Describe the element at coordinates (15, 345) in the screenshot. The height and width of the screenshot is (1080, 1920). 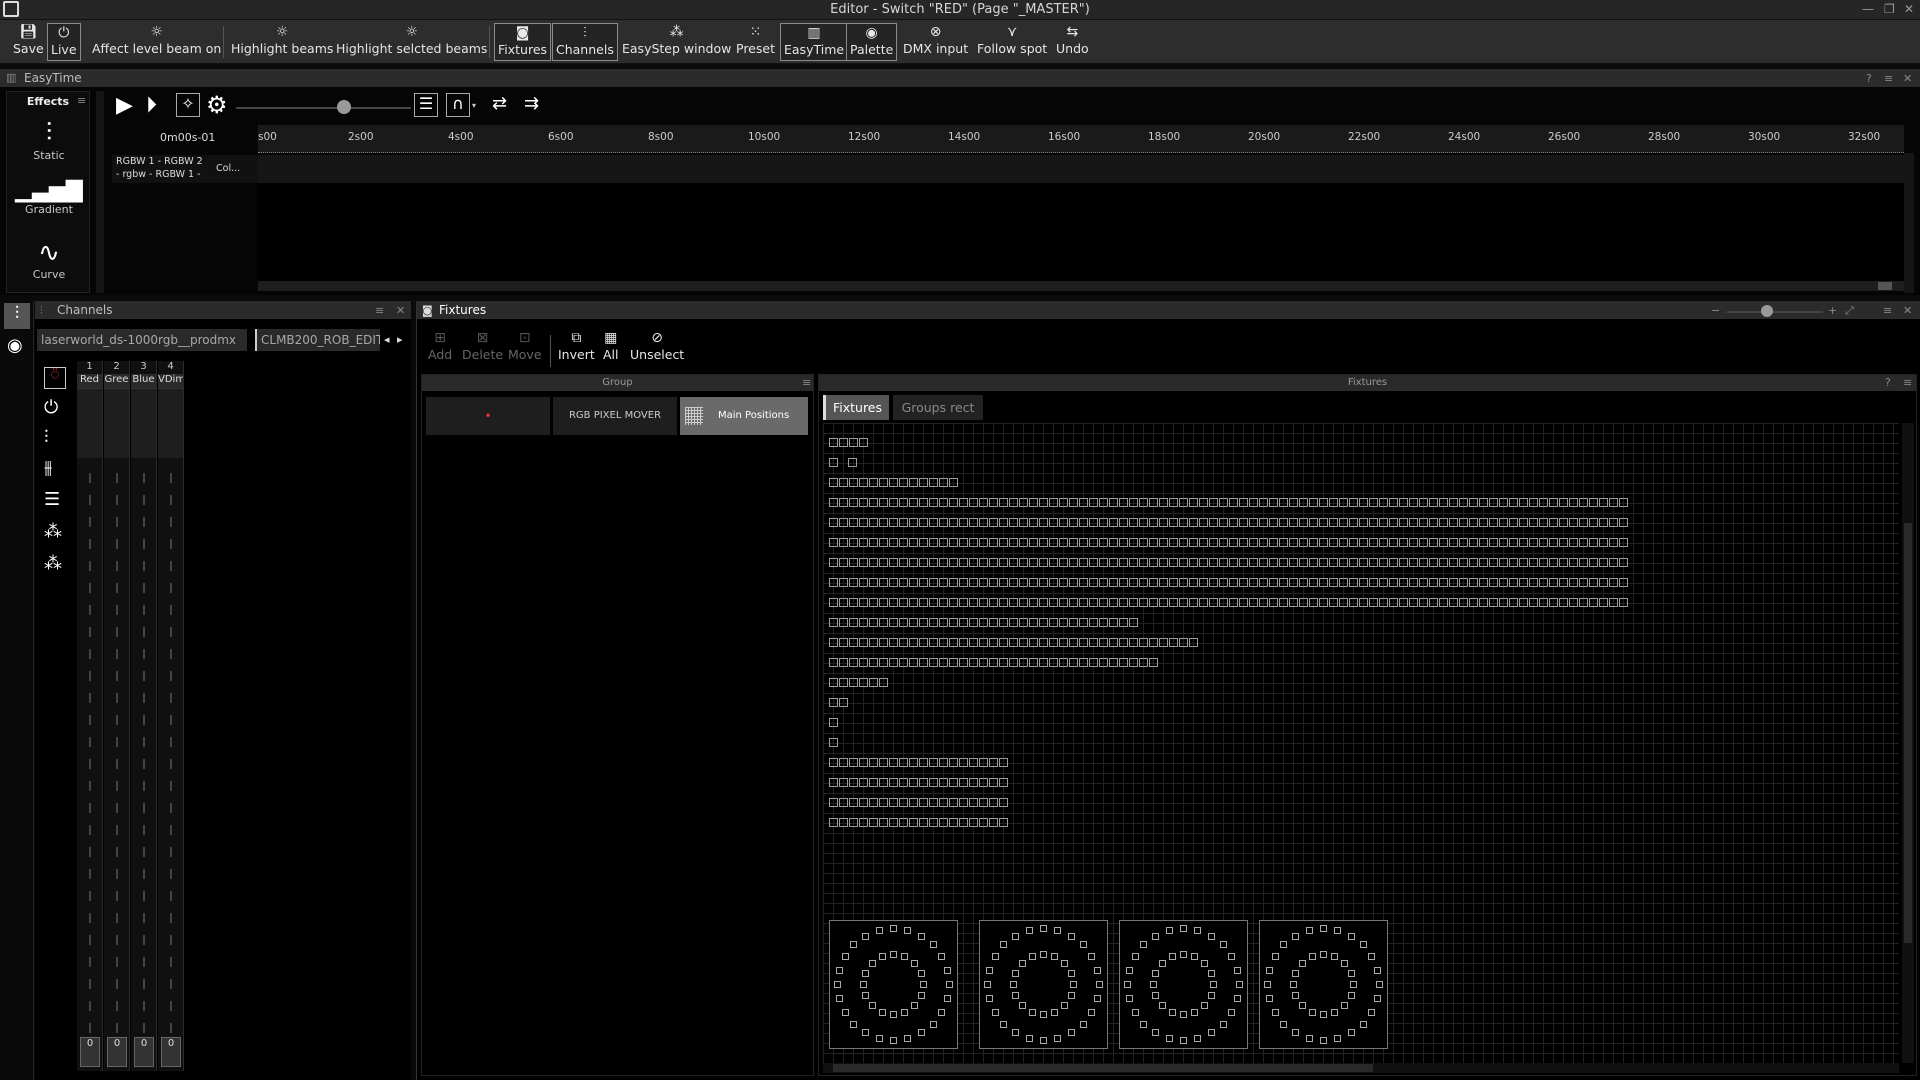
I see `palette-icon: ◉` at that location.